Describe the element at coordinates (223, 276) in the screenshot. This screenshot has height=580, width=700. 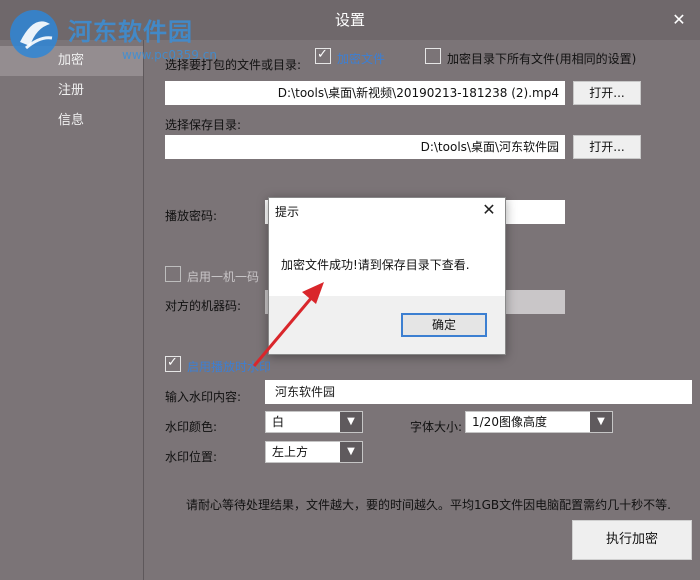
I see `one-machine-label: 启用一机一码` at that location.